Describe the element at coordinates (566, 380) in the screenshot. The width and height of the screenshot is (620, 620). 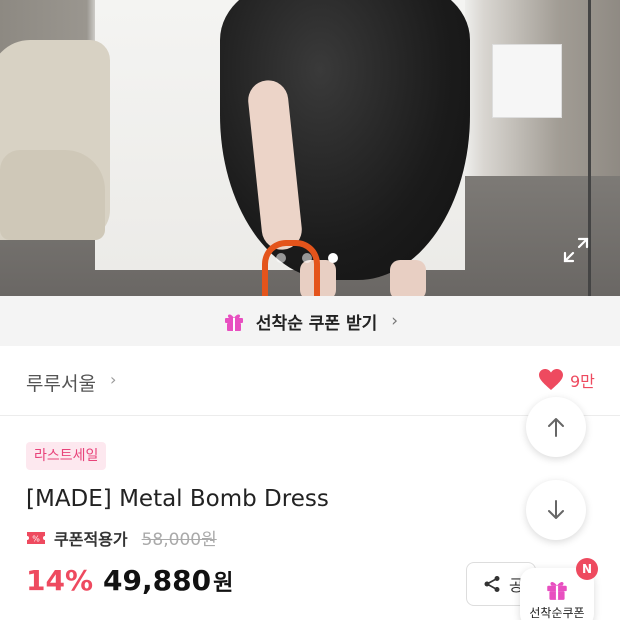
I see `like-button: 9만` at that location.